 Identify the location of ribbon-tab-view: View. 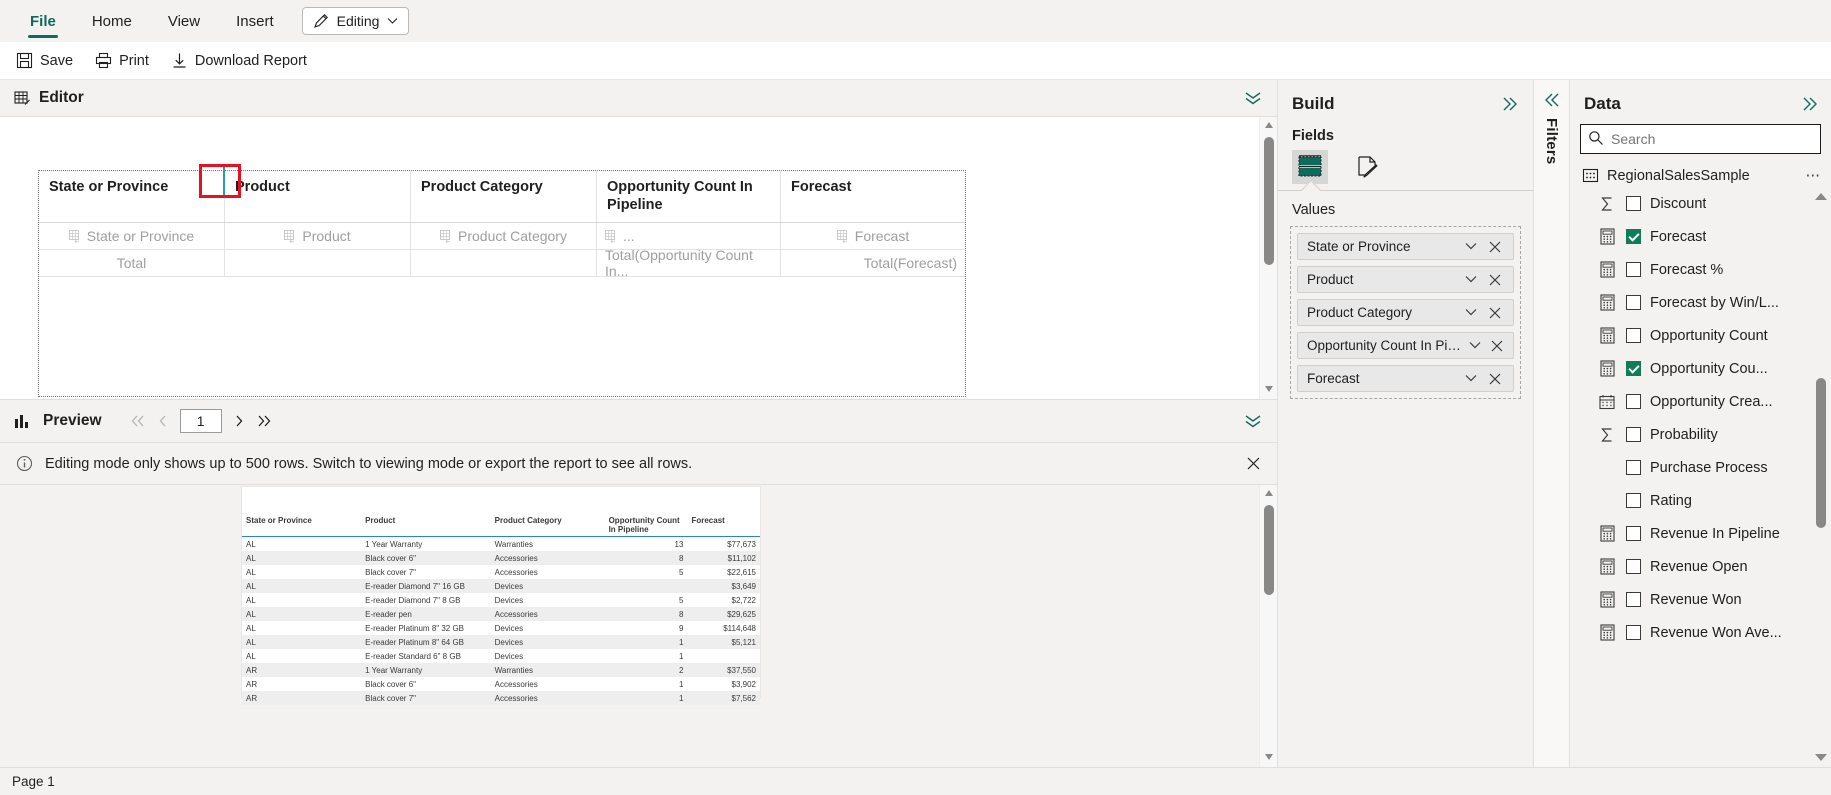
(184, 21).